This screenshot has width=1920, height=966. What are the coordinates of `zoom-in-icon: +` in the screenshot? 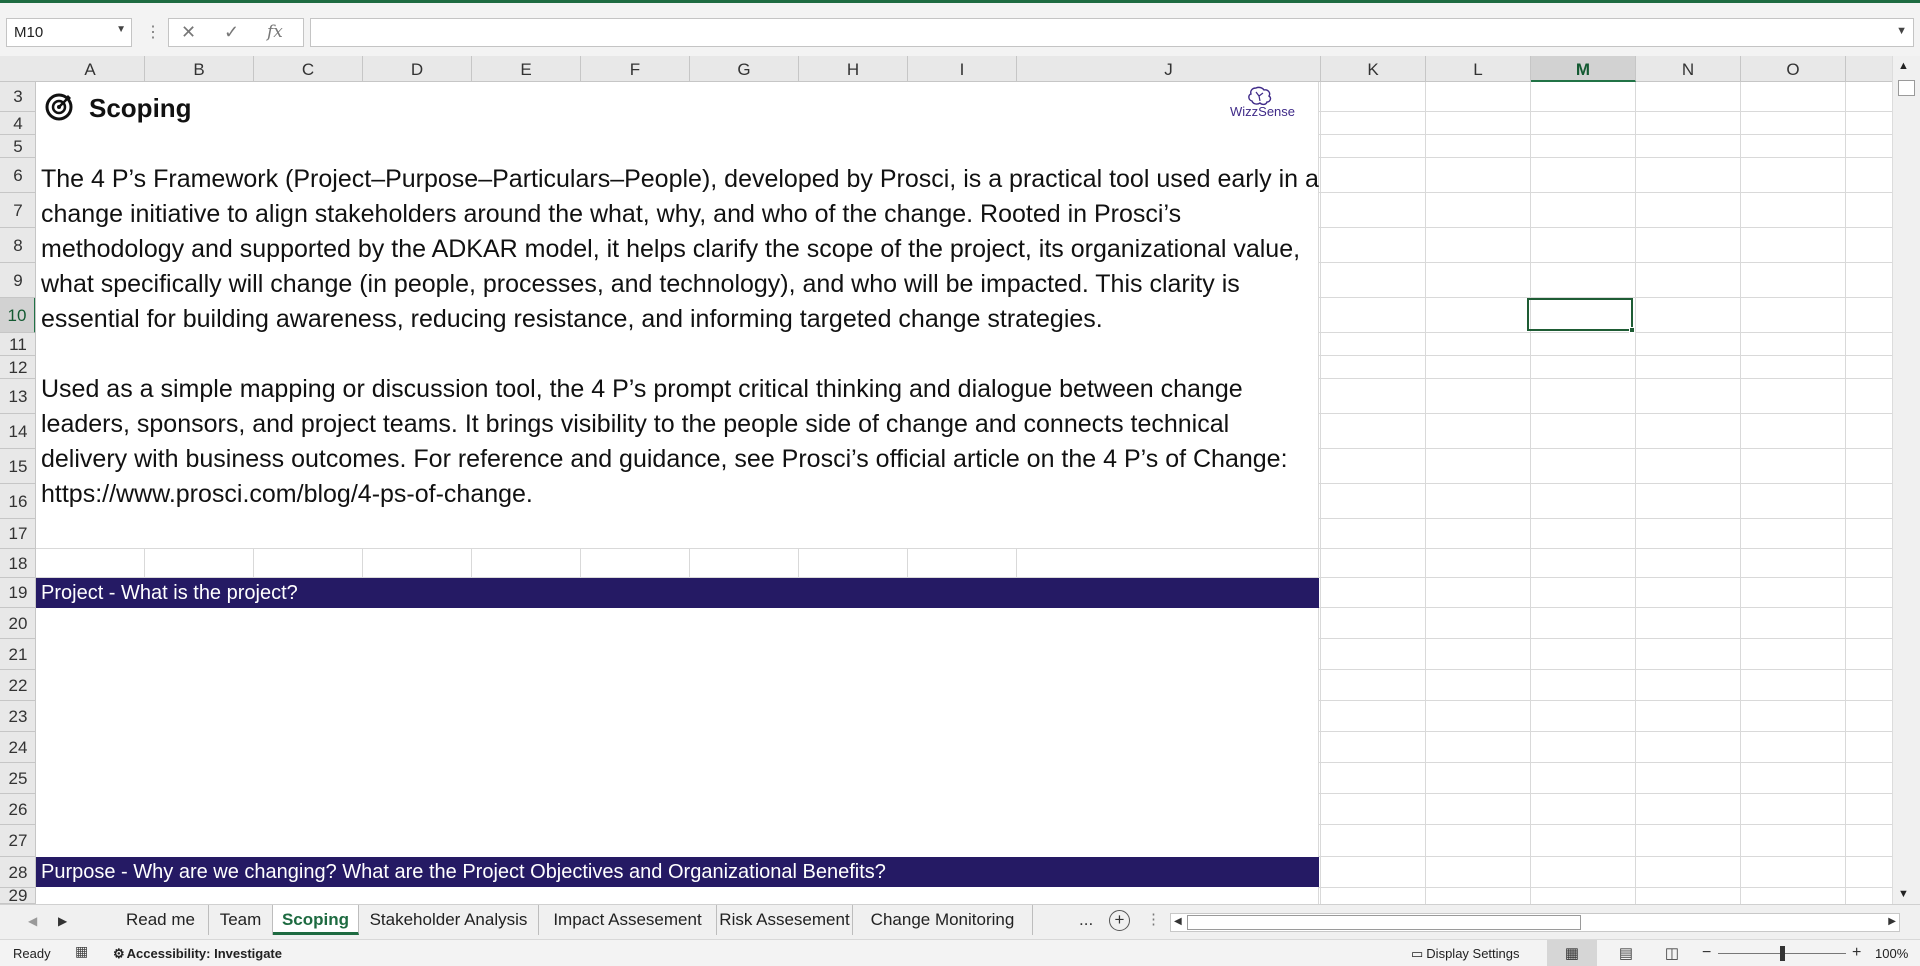 It's located at (1856, 953).